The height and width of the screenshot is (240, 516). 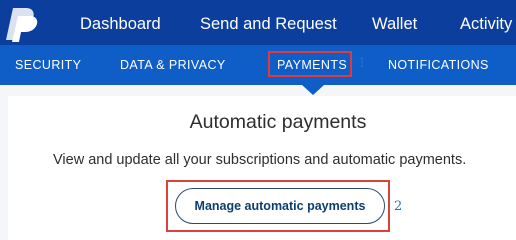 I want to click on tab-security: SECURITY, so click(x=48, y=65).